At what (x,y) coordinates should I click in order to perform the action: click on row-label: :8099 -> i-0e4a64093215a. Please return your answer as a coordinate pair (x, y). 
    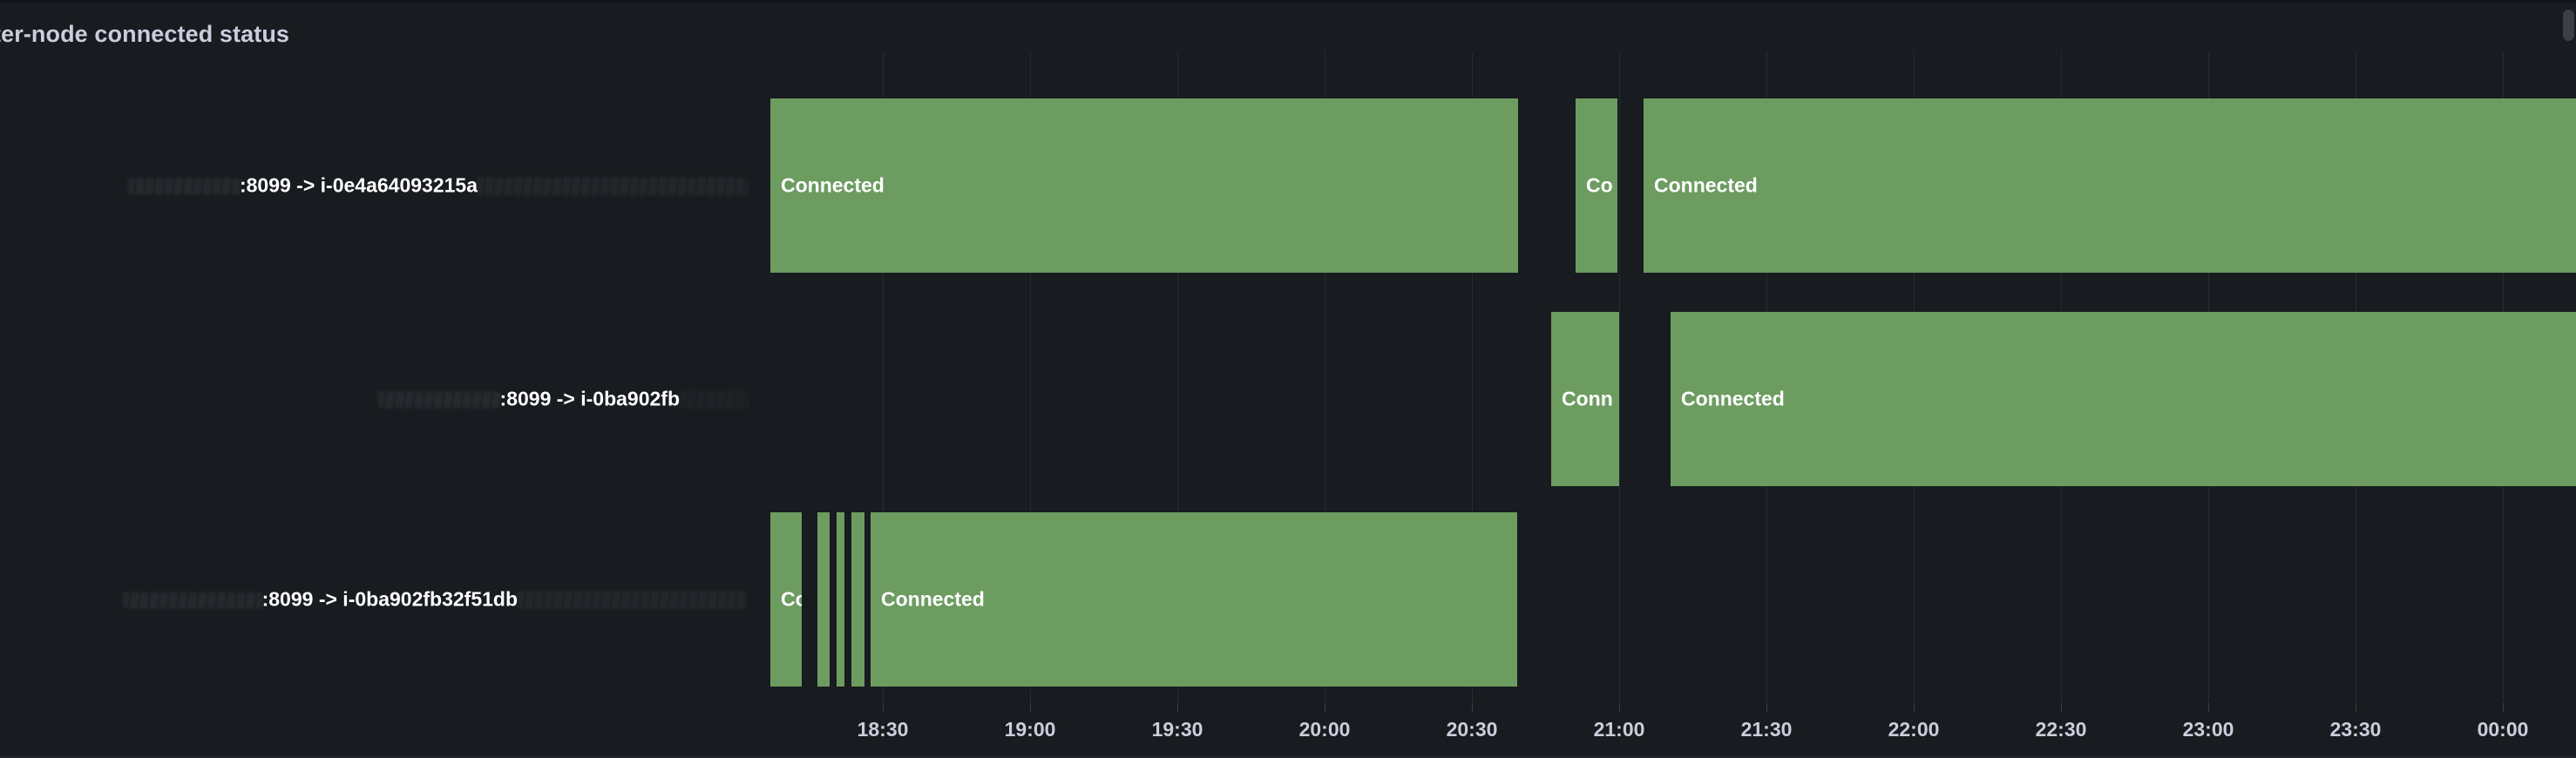
    Looking at the image, I should click on (438, 185).